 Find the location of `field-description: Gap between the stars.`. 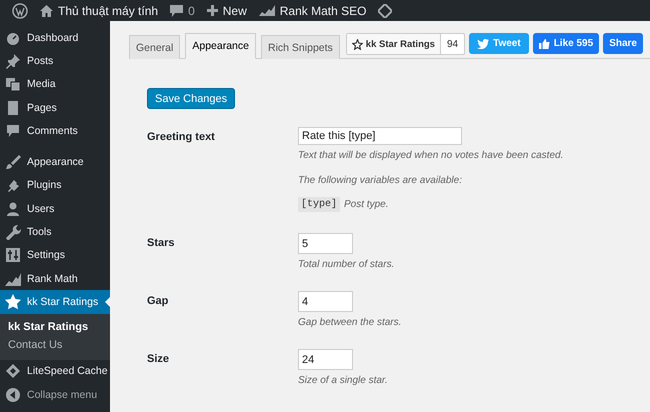

field-description: Gap between the stars. is located at coordinates (350, 322).